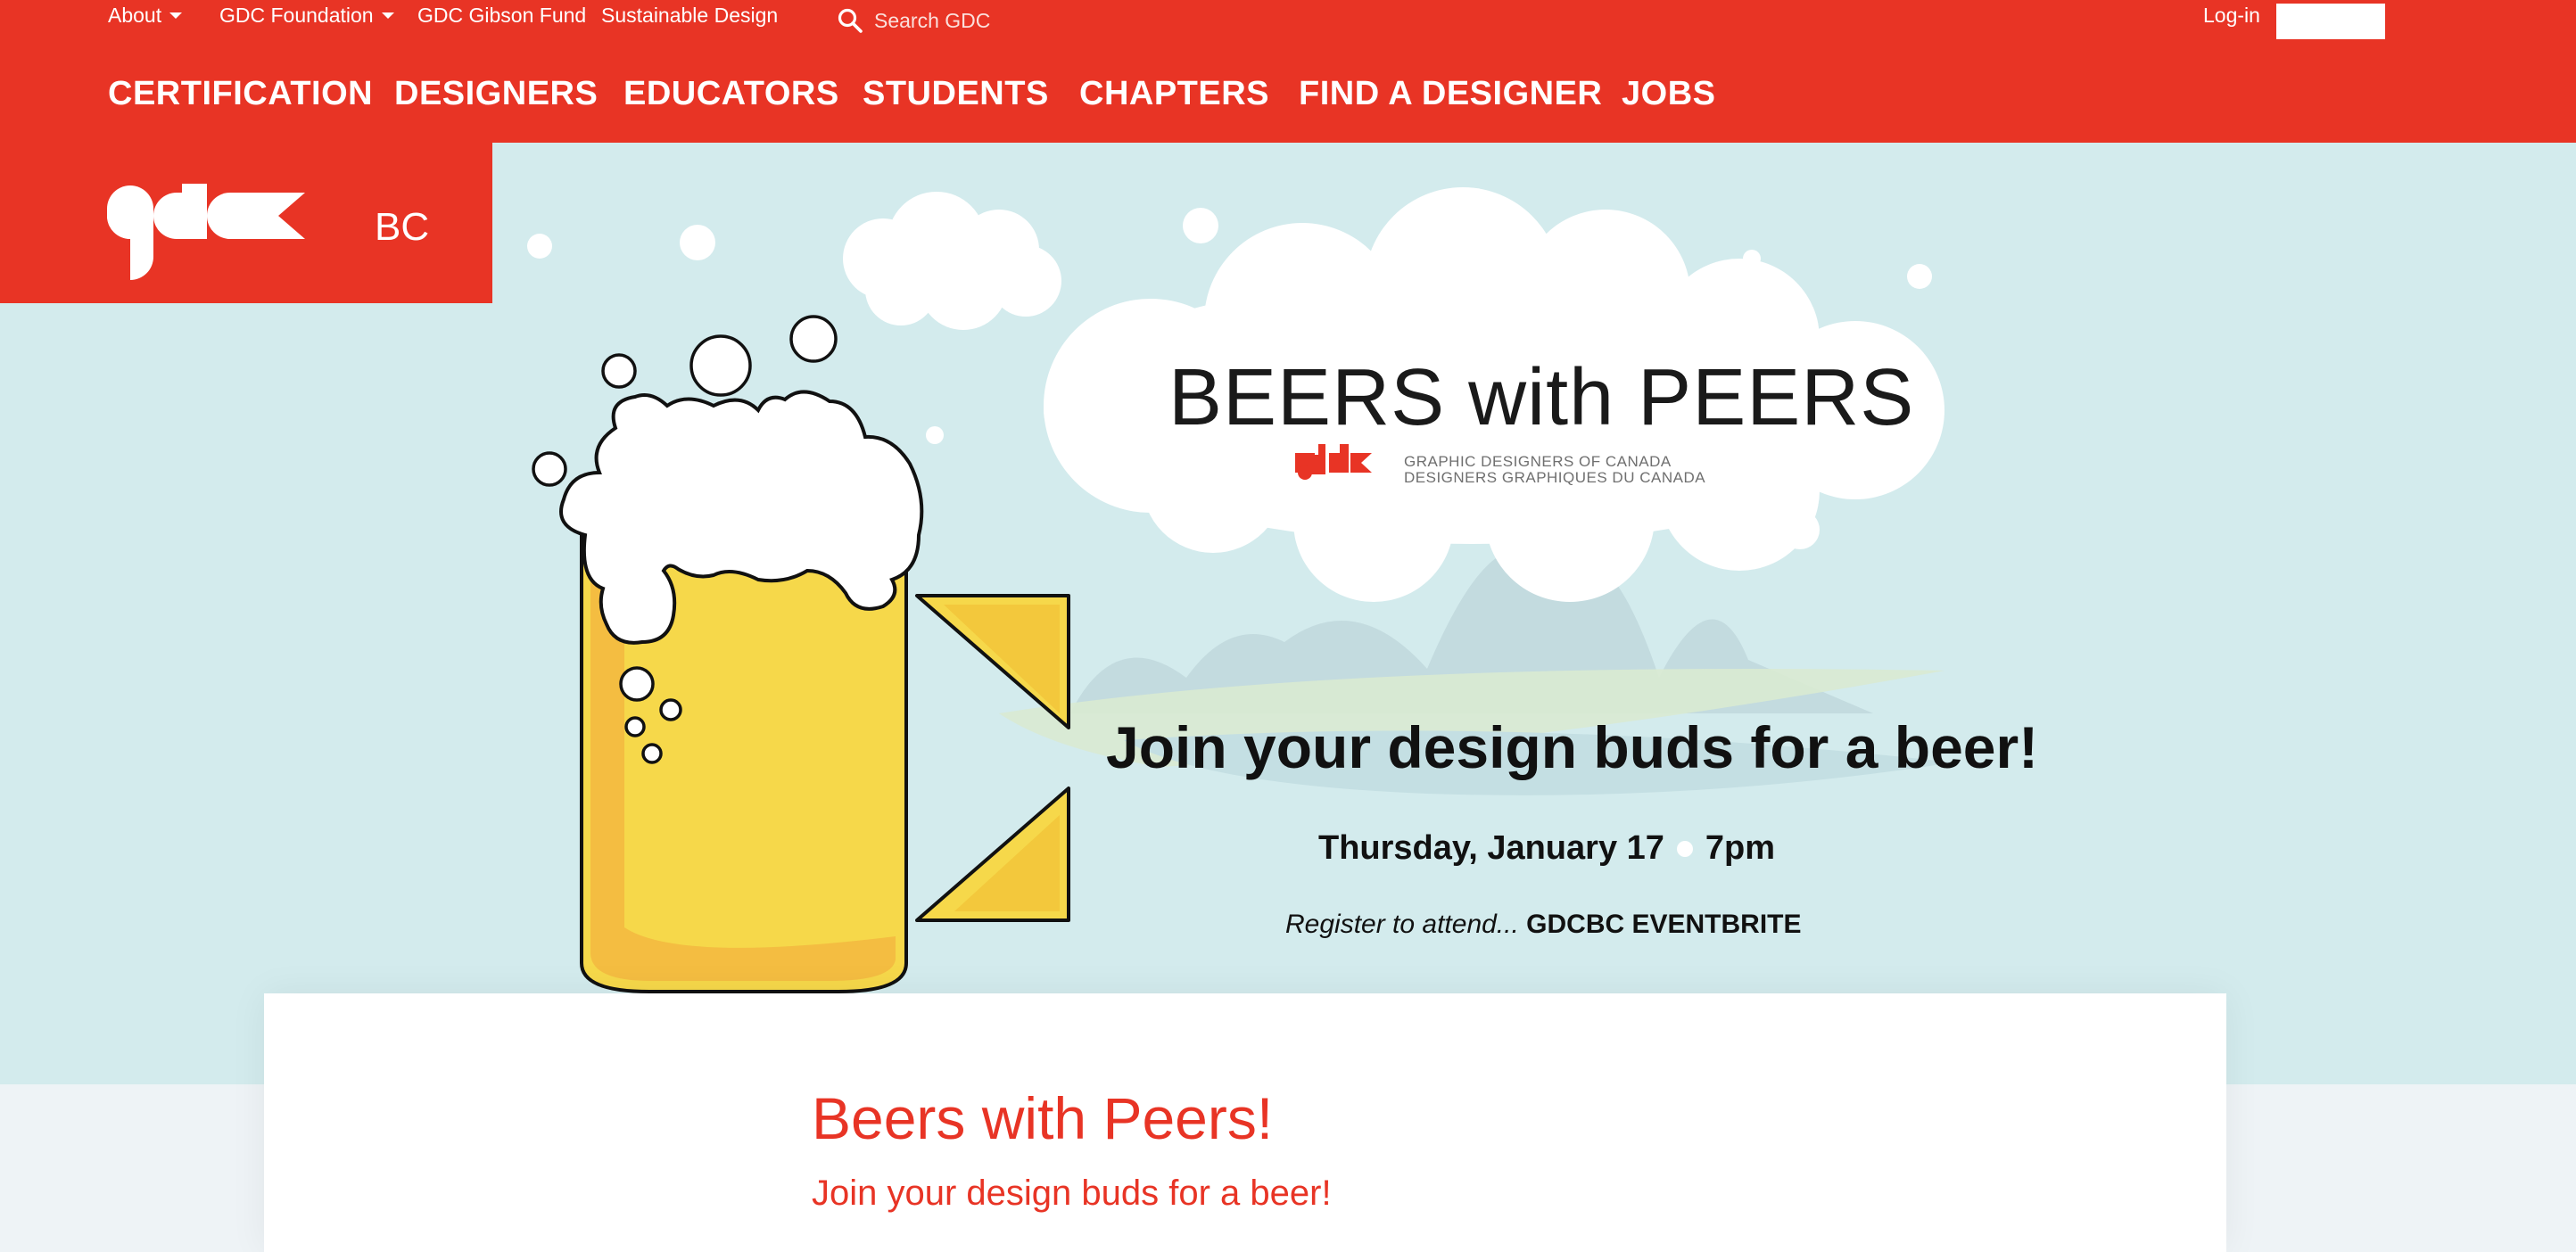  What do you see at coordinates (690, 16) in the screenshot?
I see `nav-sustainable-design: Sustainable Design` at bounding box center [690, 16].